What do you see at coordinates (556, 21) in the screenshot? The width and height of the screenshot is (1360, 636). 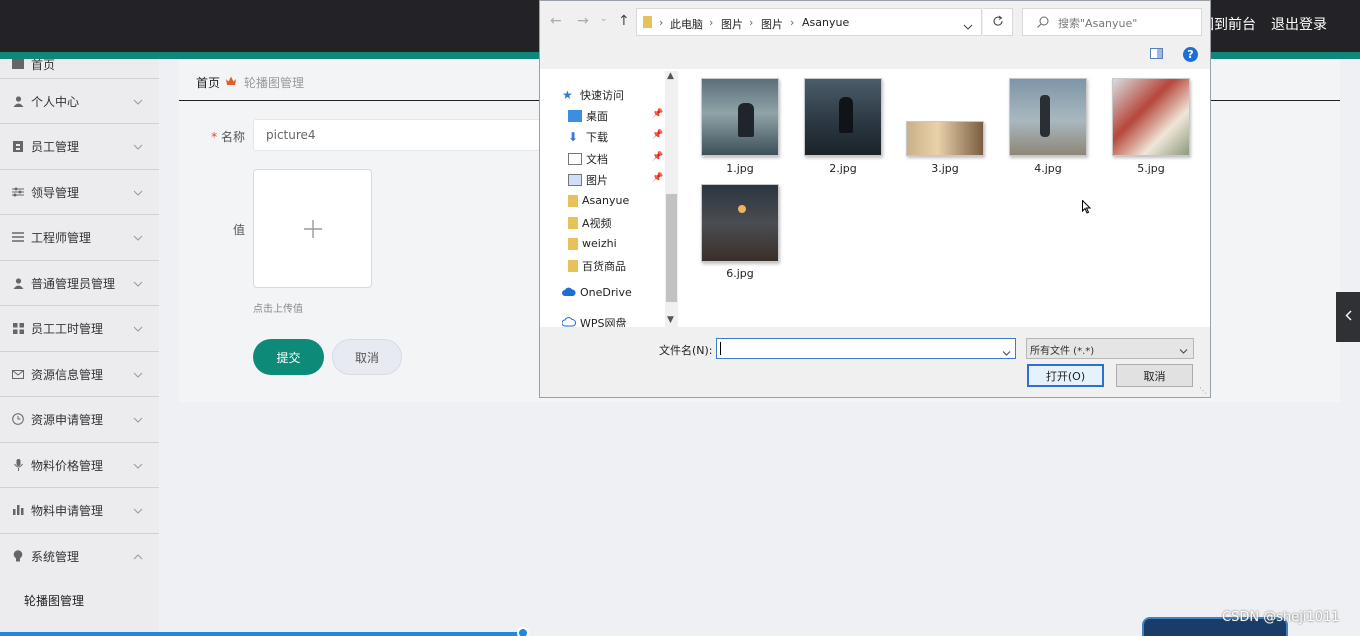 I see `back-arrow-icon: ←` at bounding box center [556, 21].